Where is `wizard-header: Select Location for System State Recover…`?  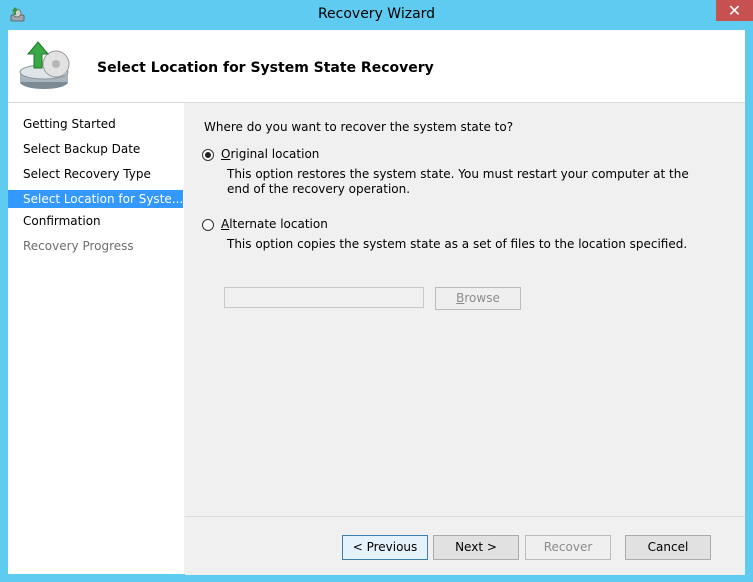 wizard-header: Select Location for System State Recover… is located at coordinates (376, 66).